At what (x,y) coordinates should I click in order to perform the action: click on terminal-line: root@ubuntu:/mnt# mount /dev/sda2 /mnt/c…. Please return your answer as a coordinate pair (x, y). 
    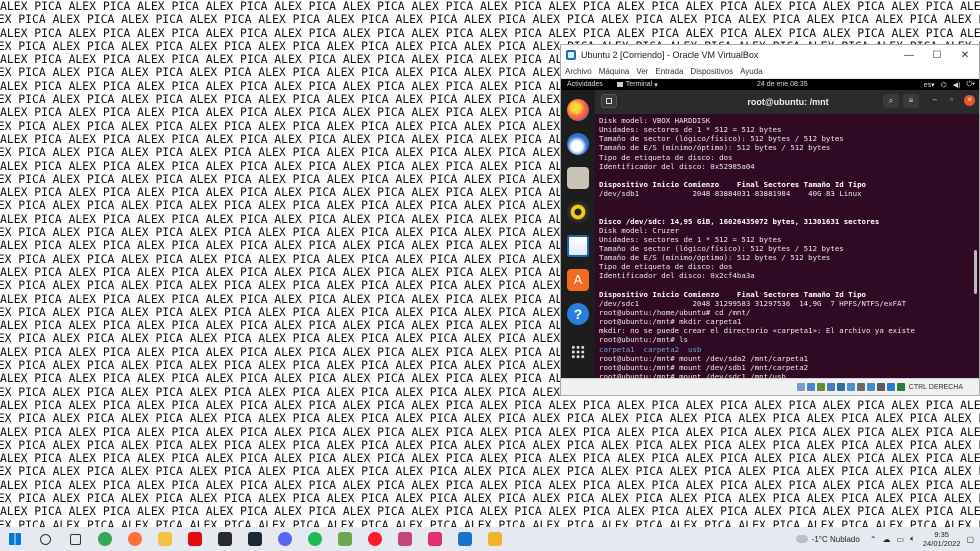
    Looking at the image, I should click on (704, 358).